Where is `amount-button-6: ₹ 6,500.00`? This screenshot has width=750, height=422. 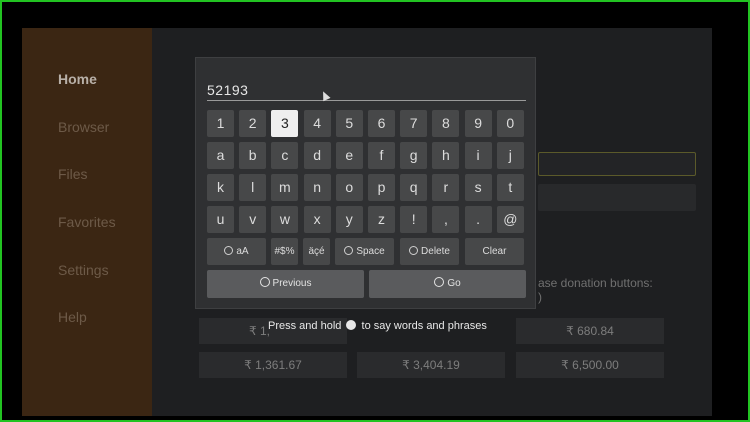
amount-button-6: ₹ 6,500.00 is located at coordinates (590, 365).